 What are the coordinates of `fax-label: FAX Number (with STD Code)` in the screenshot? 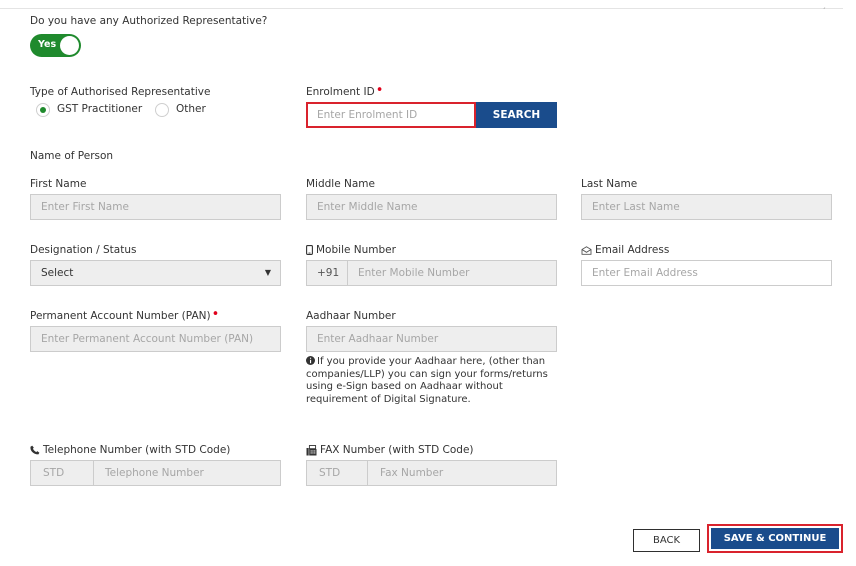 It's located at (390, 450).